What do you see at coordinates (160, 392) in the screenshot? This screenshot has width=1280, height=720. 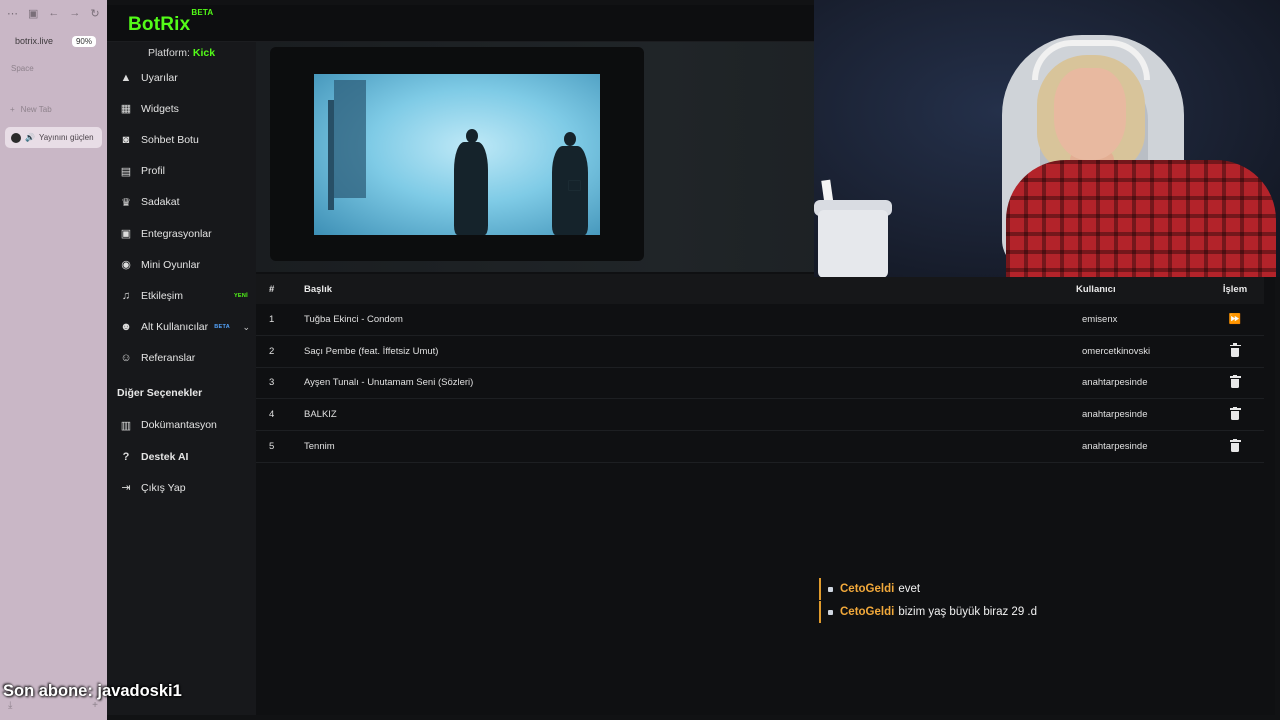 I see `other-options-heading: Diğer Seçenekler` at bounding box center [160, 392].